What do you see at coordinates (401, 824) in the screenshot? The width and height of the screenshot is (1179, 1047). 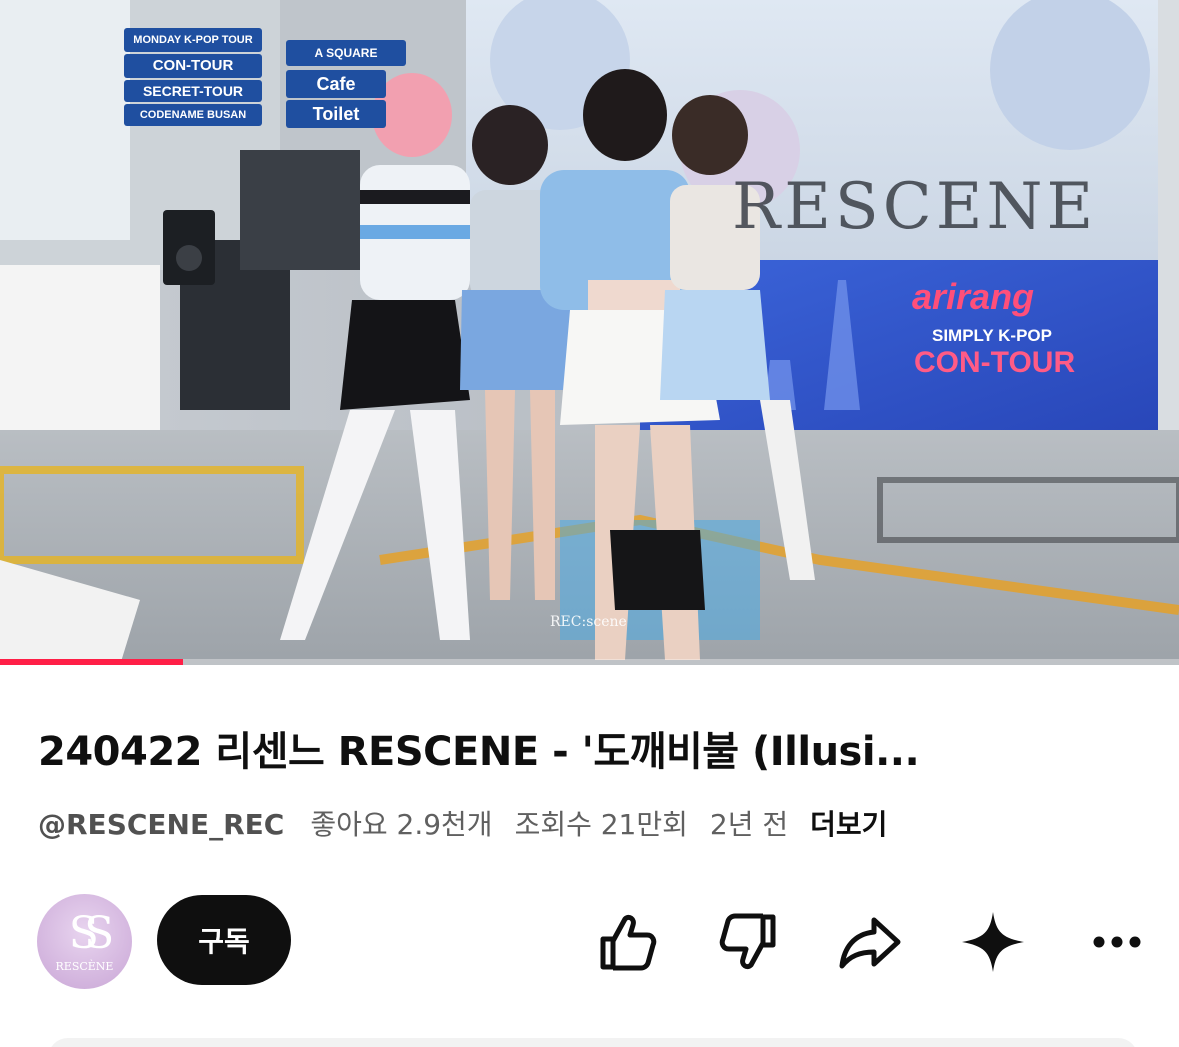 I see `like-count: 좋아요 2.9천개` at bounding box center [401, 824].